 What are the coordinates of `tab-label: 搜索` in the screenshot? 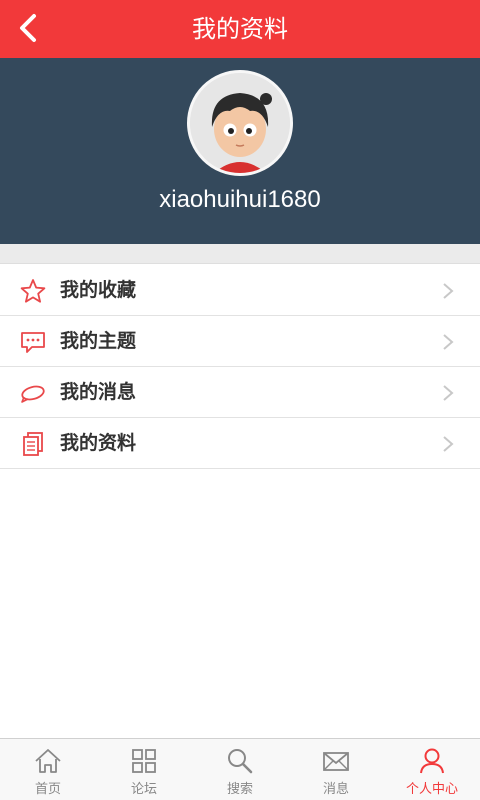 It's located at (239, 789).